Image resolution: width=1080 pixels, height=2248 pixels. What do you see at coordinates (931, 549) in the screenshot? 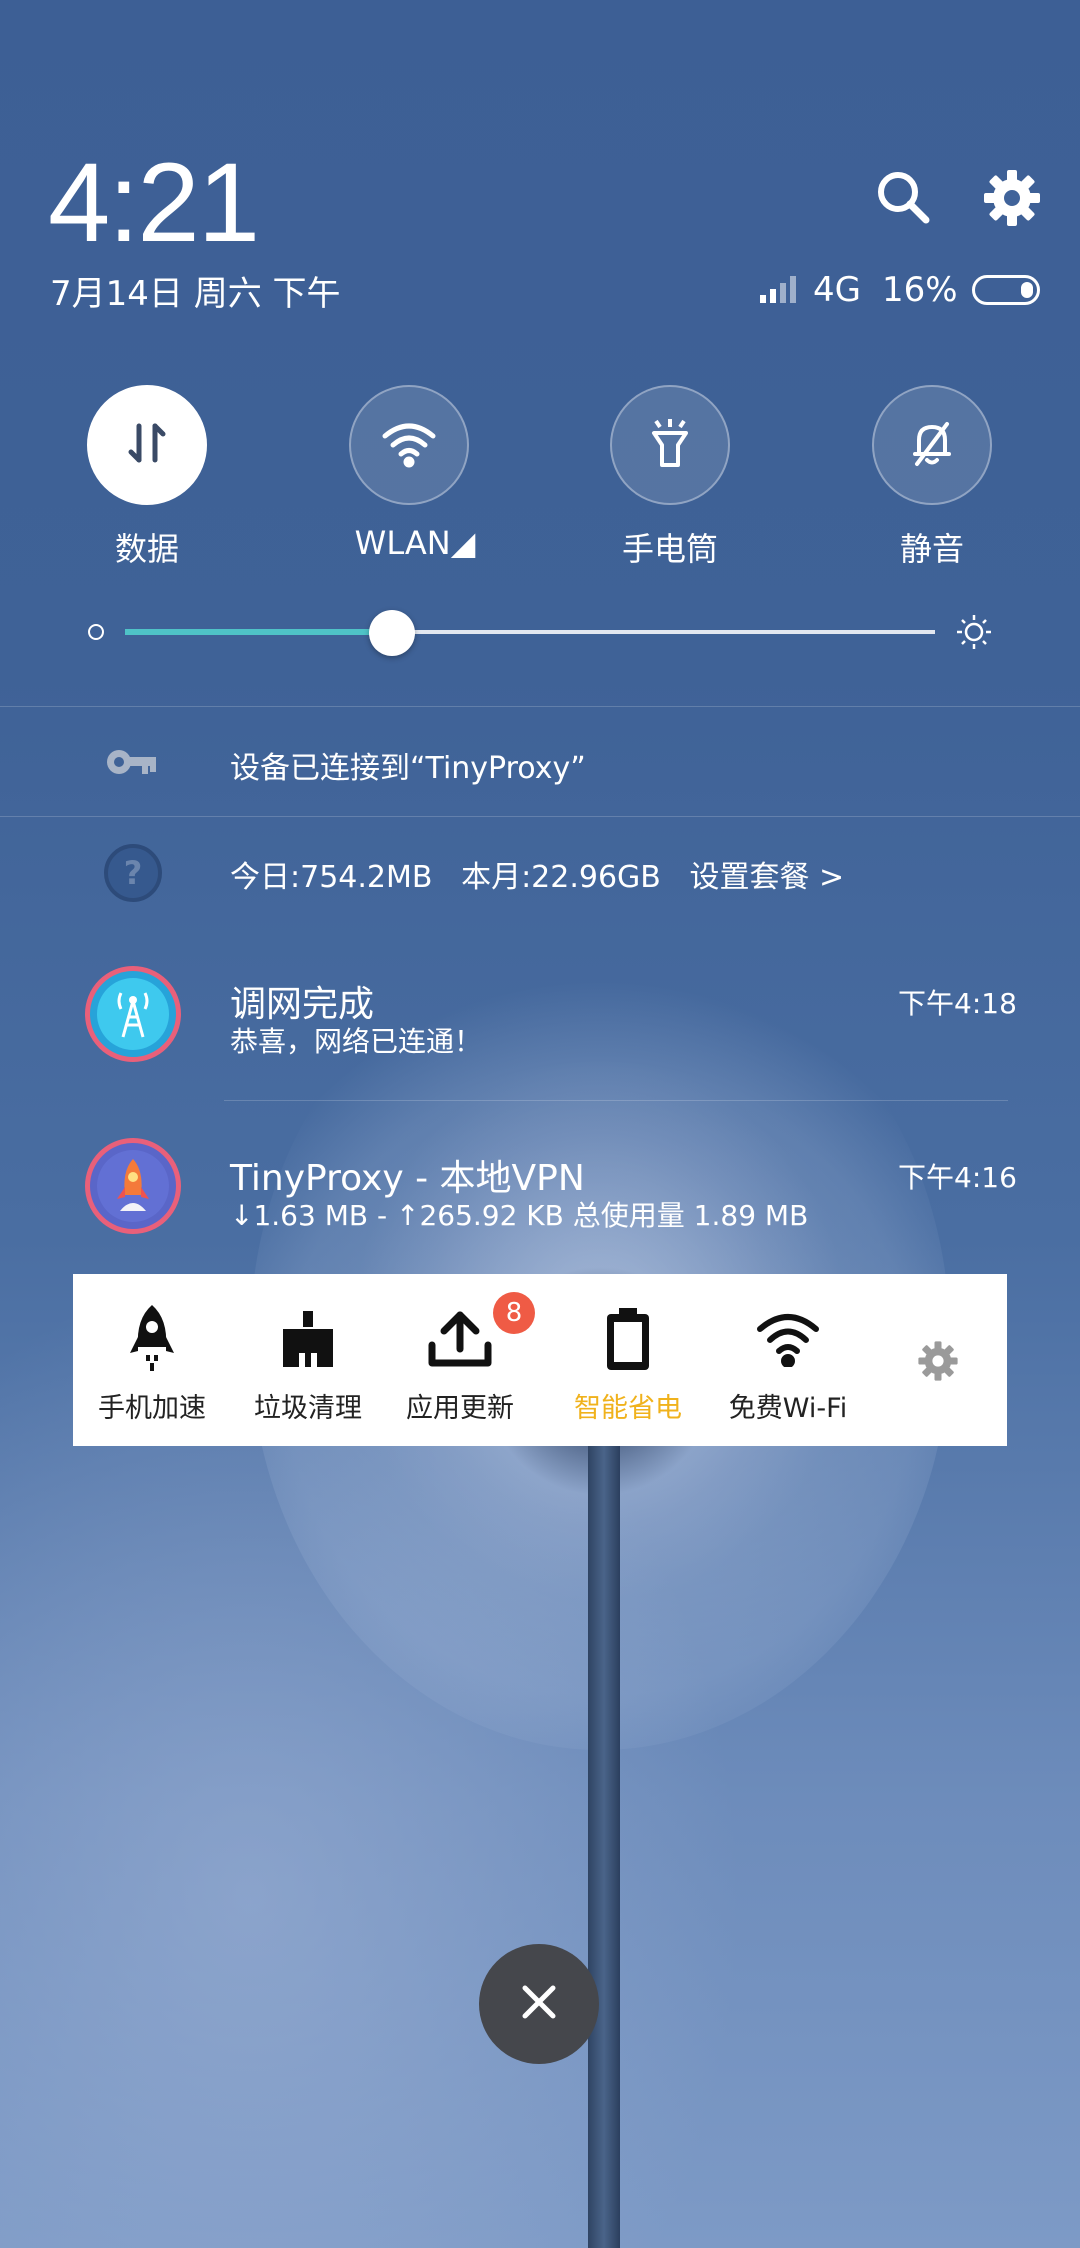
I see `tile-mute-label: 静音` at bounding box center [931, 549].